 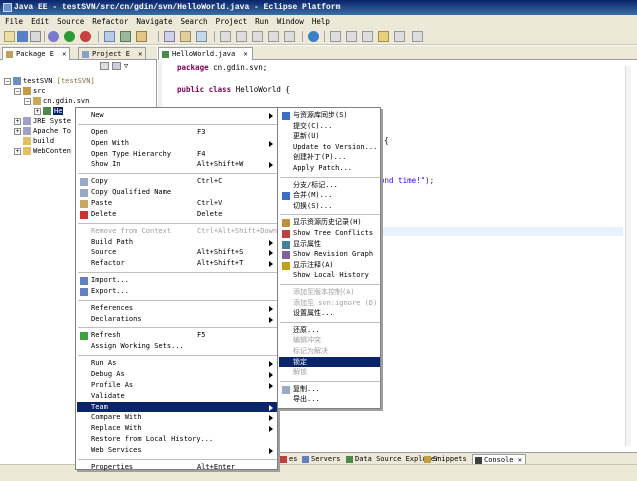 What do you see at coordinates (335, 36) in the screenshot?
I see `next-annotation-icon` at bounding box center [335, 36].